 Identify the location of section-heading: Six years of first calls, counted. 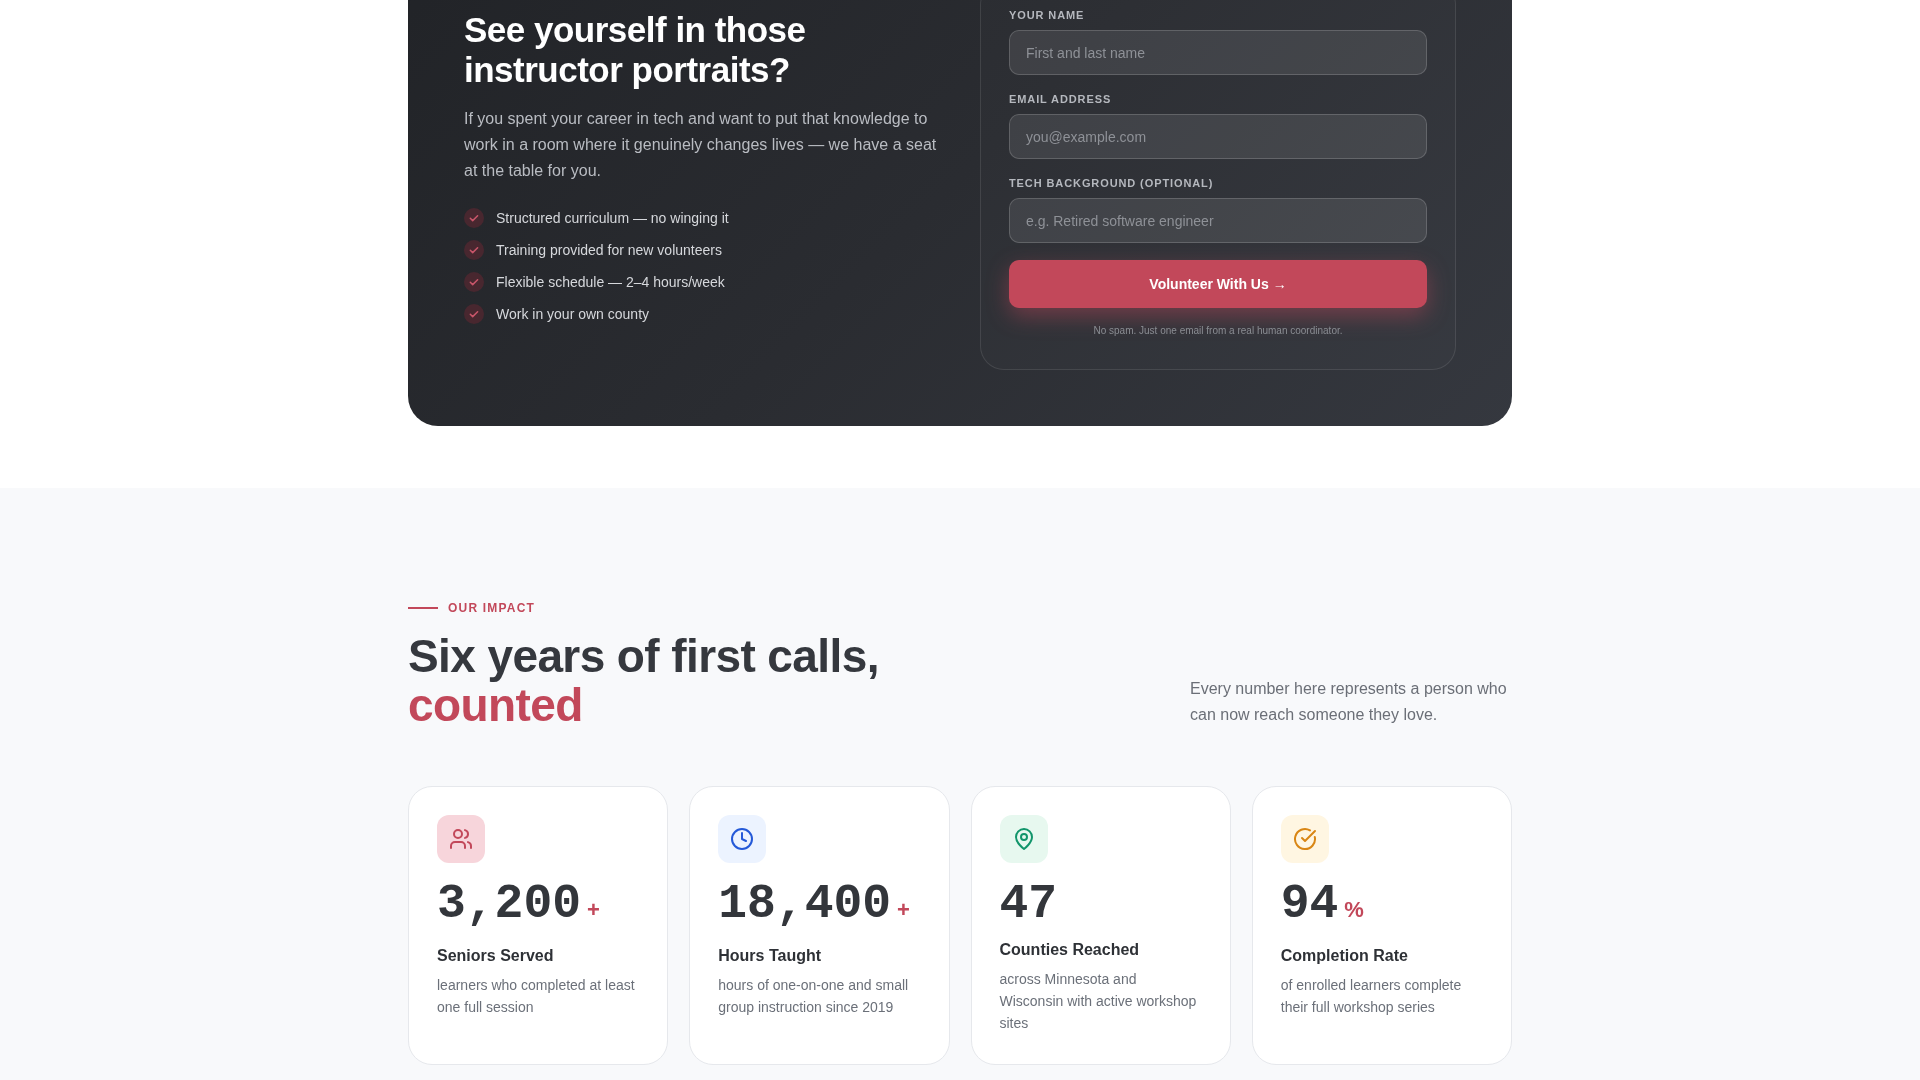
(643, 681).